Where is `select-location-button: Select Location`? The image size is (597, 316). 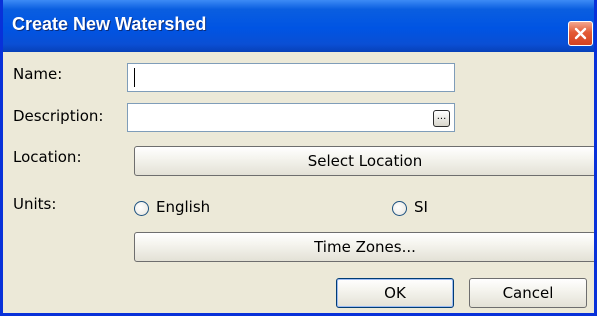
select-location-button: Select Location is located at coordinates (364, 161).